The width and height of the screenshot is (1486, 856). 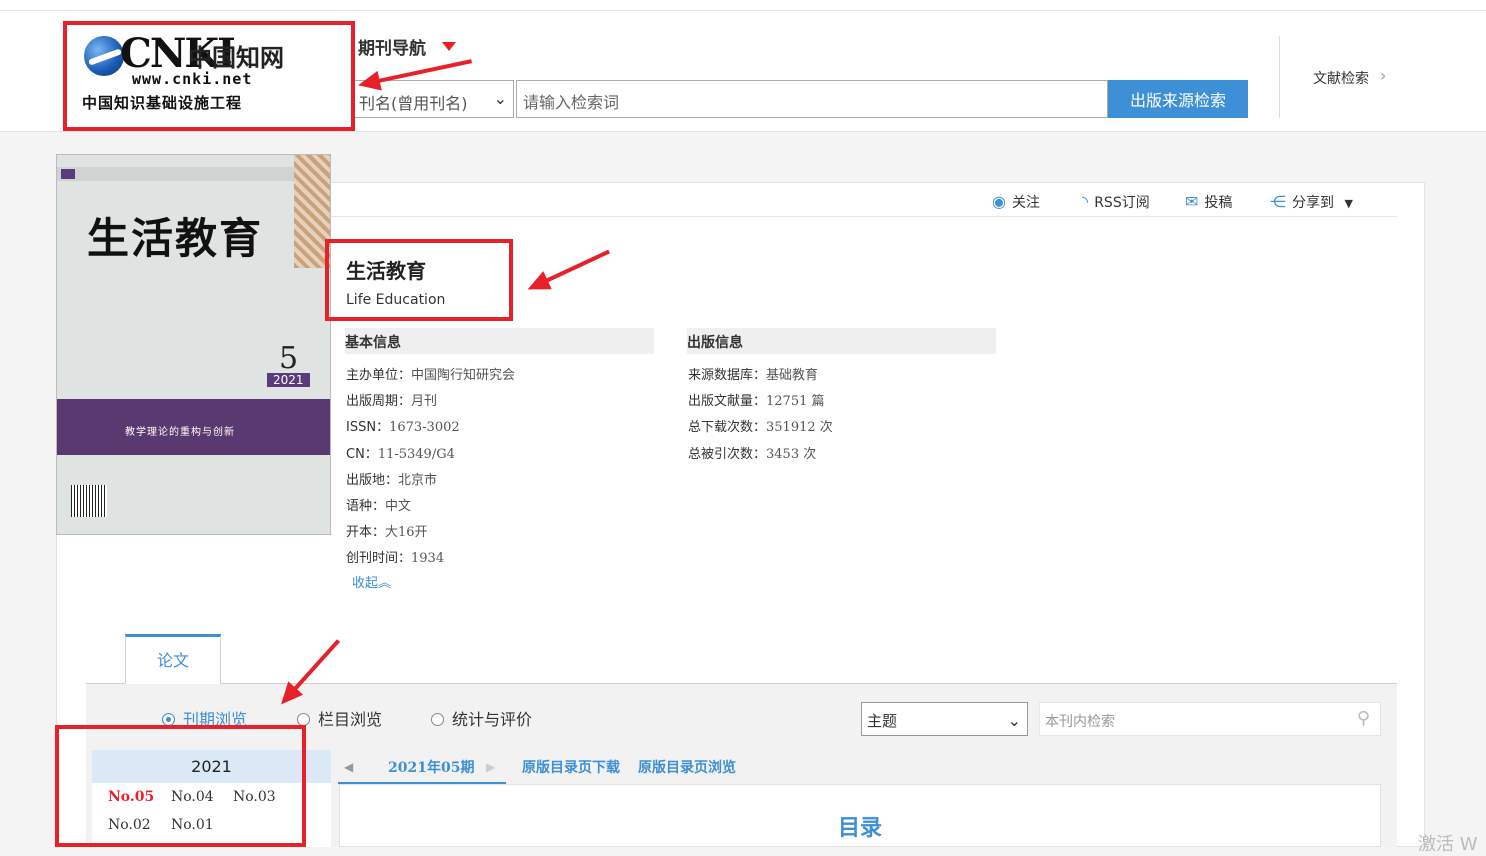 I want to click on basic-info-key: 出版周期：, so click(x=379, y=402).